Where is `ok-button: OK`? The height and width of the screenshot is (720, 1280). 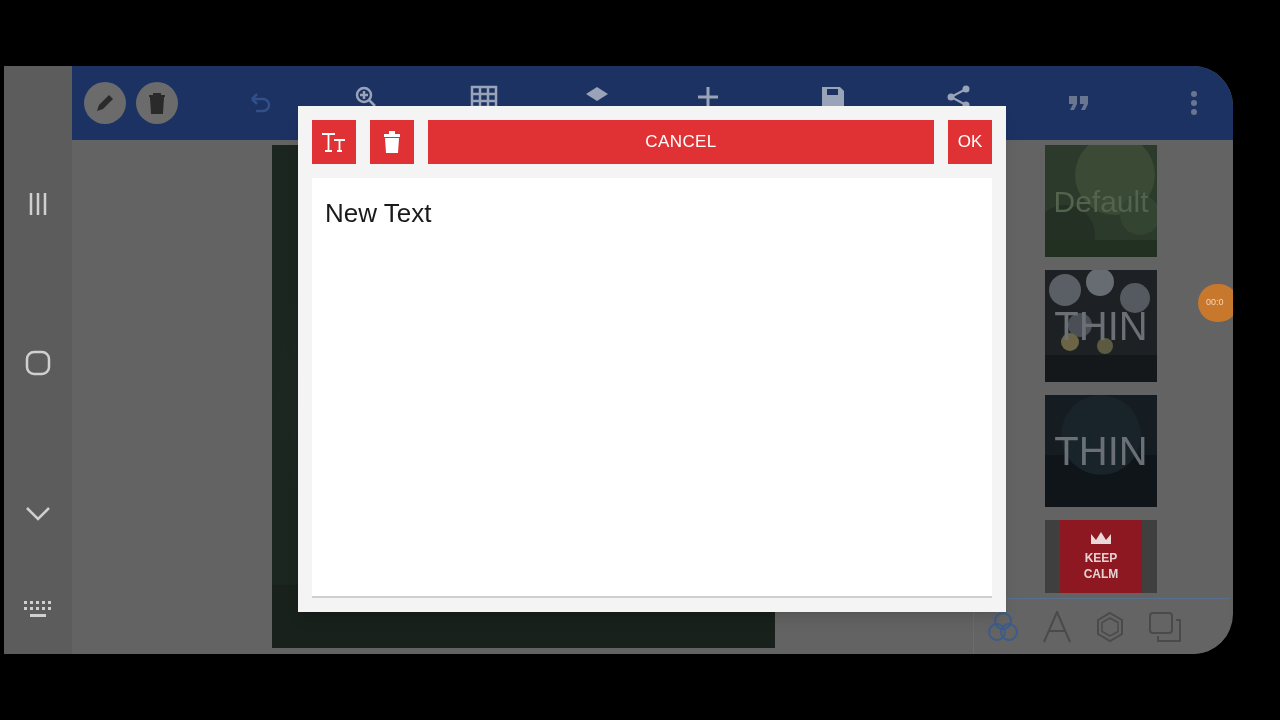 ok-button: OK is located at coordinates (970, 142).